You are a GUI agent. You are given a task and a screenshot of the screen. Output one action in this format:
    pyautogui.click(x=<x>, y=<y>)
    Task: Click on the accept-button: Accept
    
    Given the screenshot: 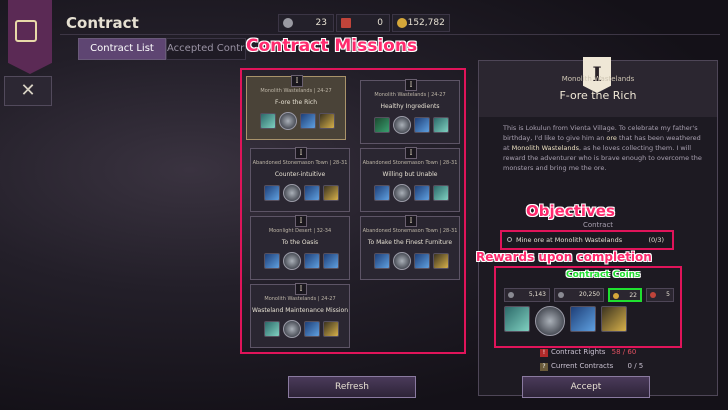 What is the action you would take?
    pyautogui.click(x=586, y=387)
    